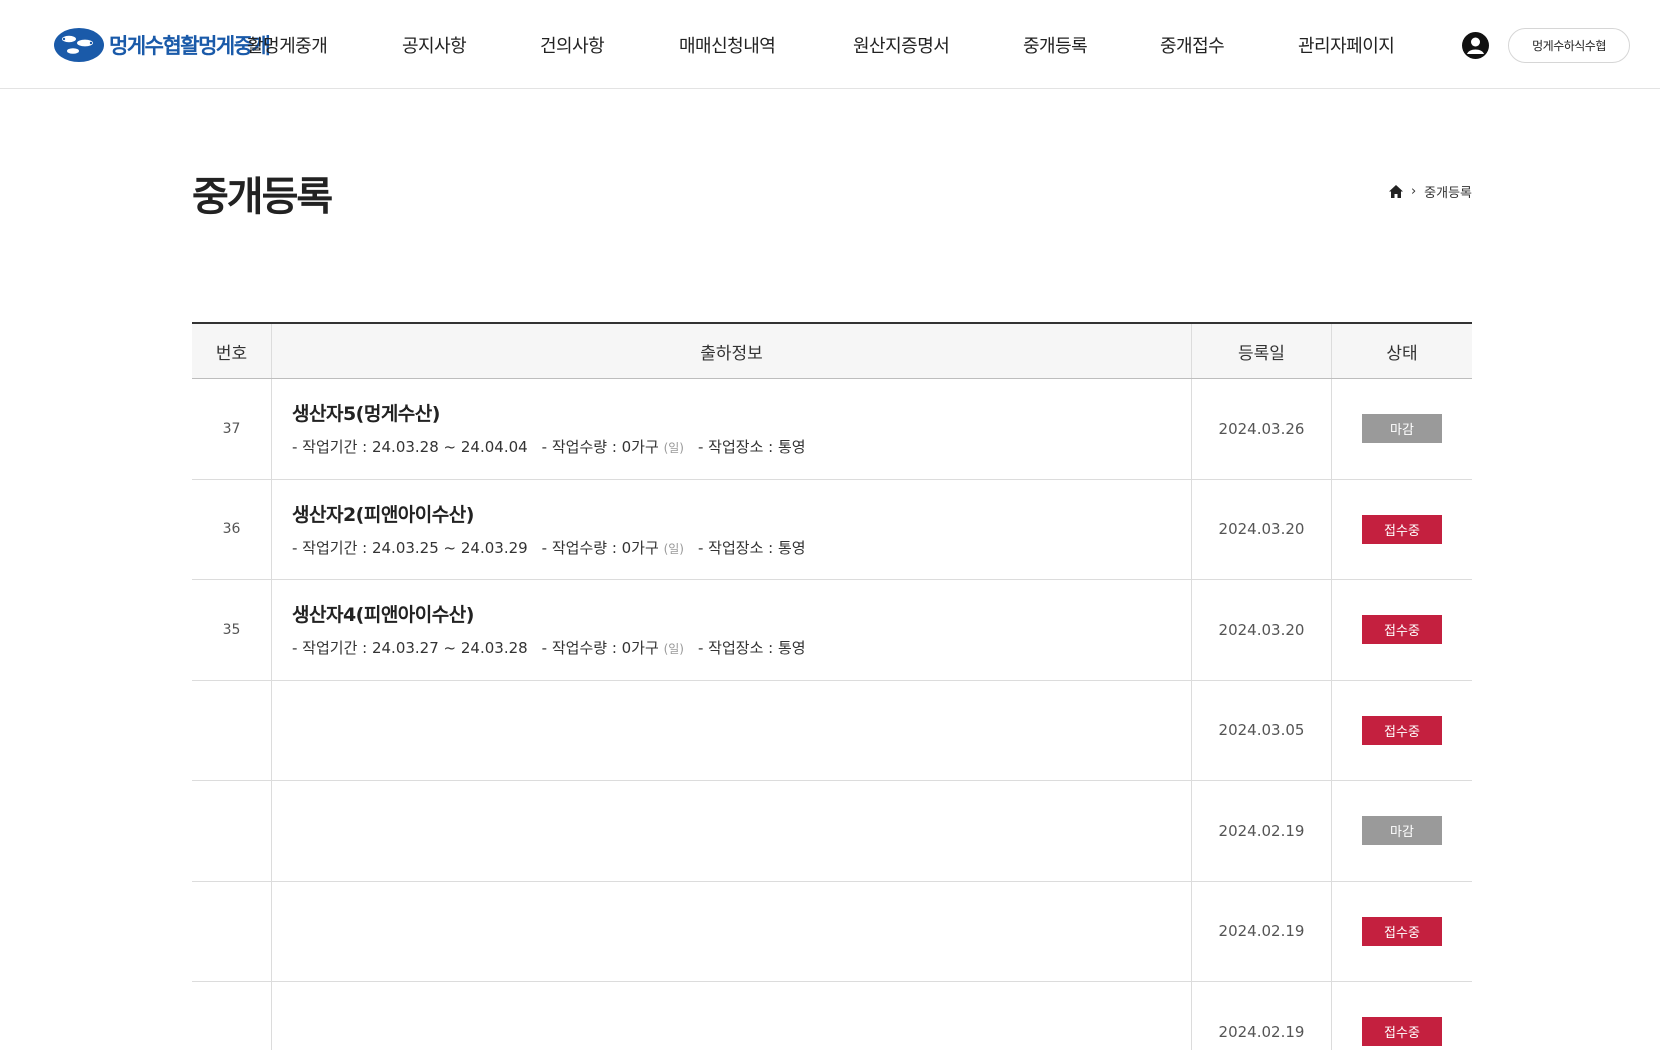 The height and width of the screenshot is (1050, 1660). Describe the element at coordinates (727, 45) in the screenshot. I see `nav-item-trade-history: 매매신청내역` at that location.